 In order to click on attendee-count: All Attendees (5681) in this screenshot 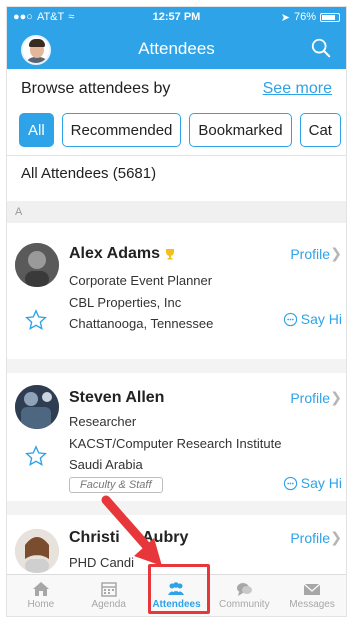, I will do `click(89, 173)`.